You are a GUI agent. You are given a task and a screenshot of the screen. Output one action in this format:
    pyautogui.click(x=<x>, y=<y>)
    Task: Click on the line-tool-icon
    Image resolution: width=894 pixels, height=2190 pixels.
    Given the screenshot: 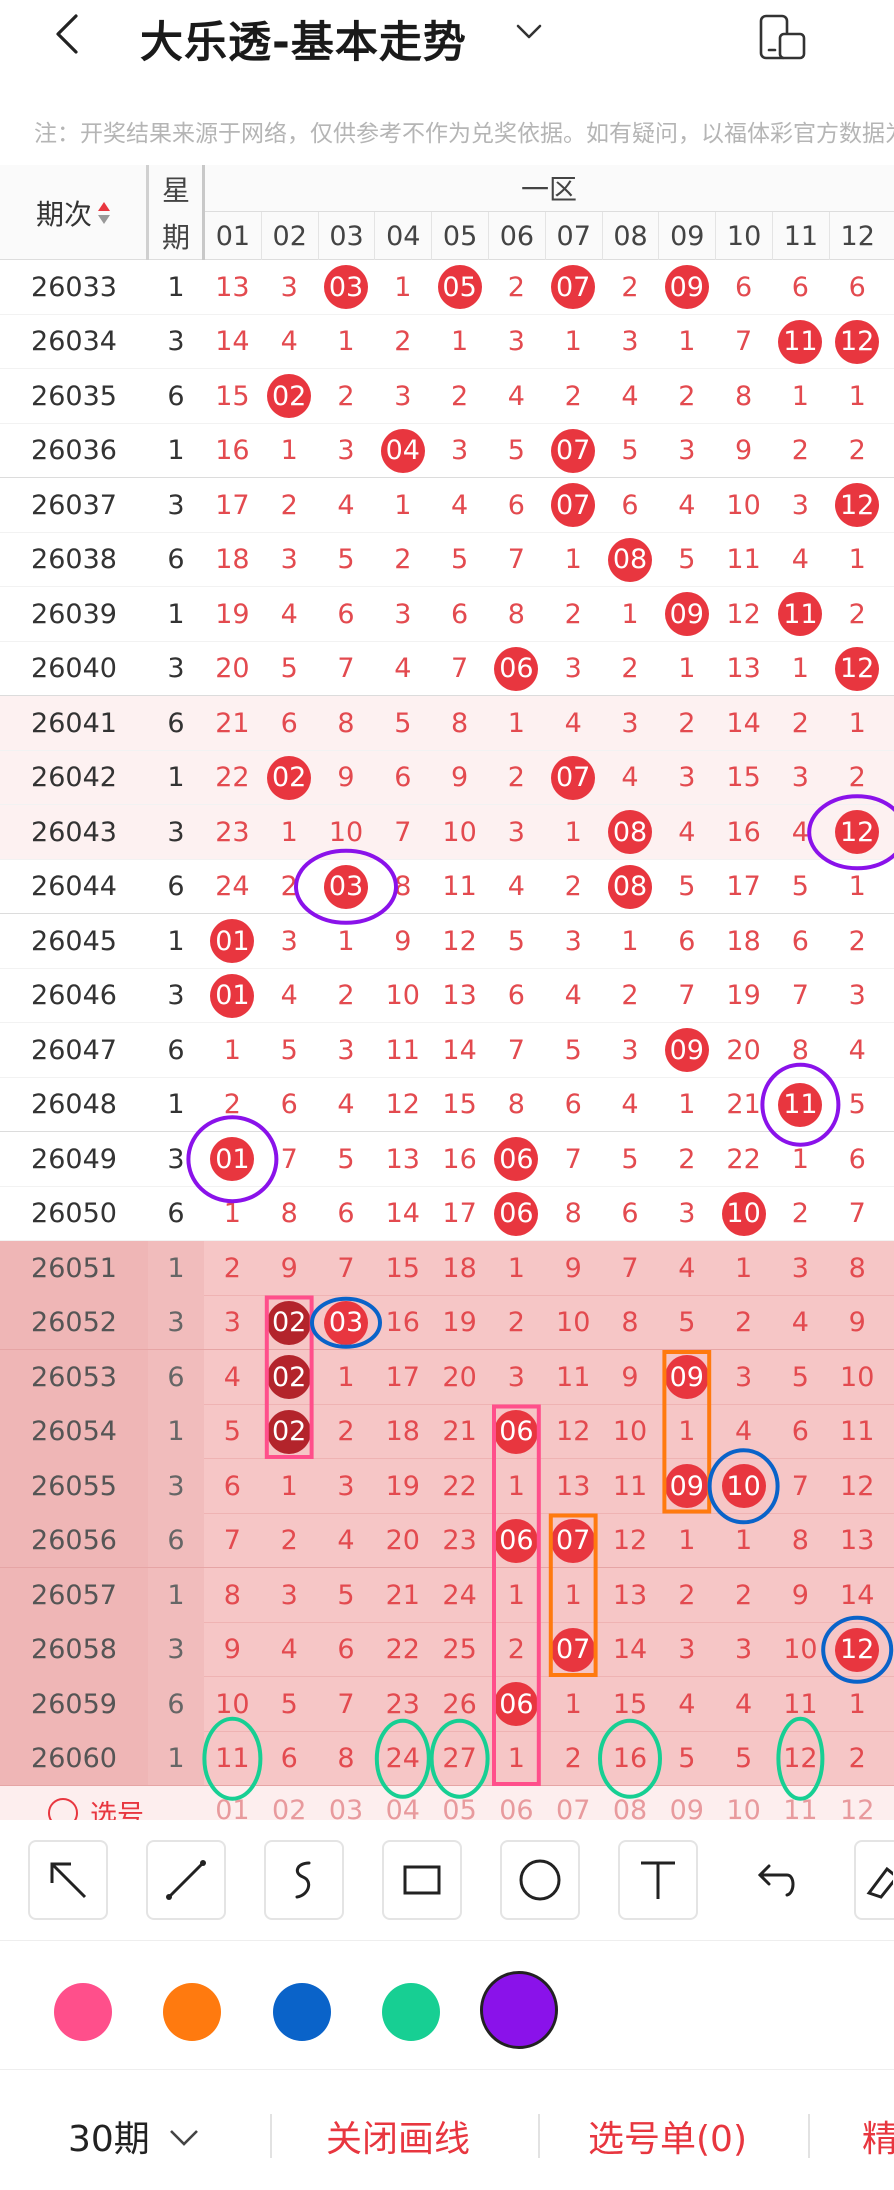 What is the action you would take?
    pyautogui.click(x=186, y=1880)
    